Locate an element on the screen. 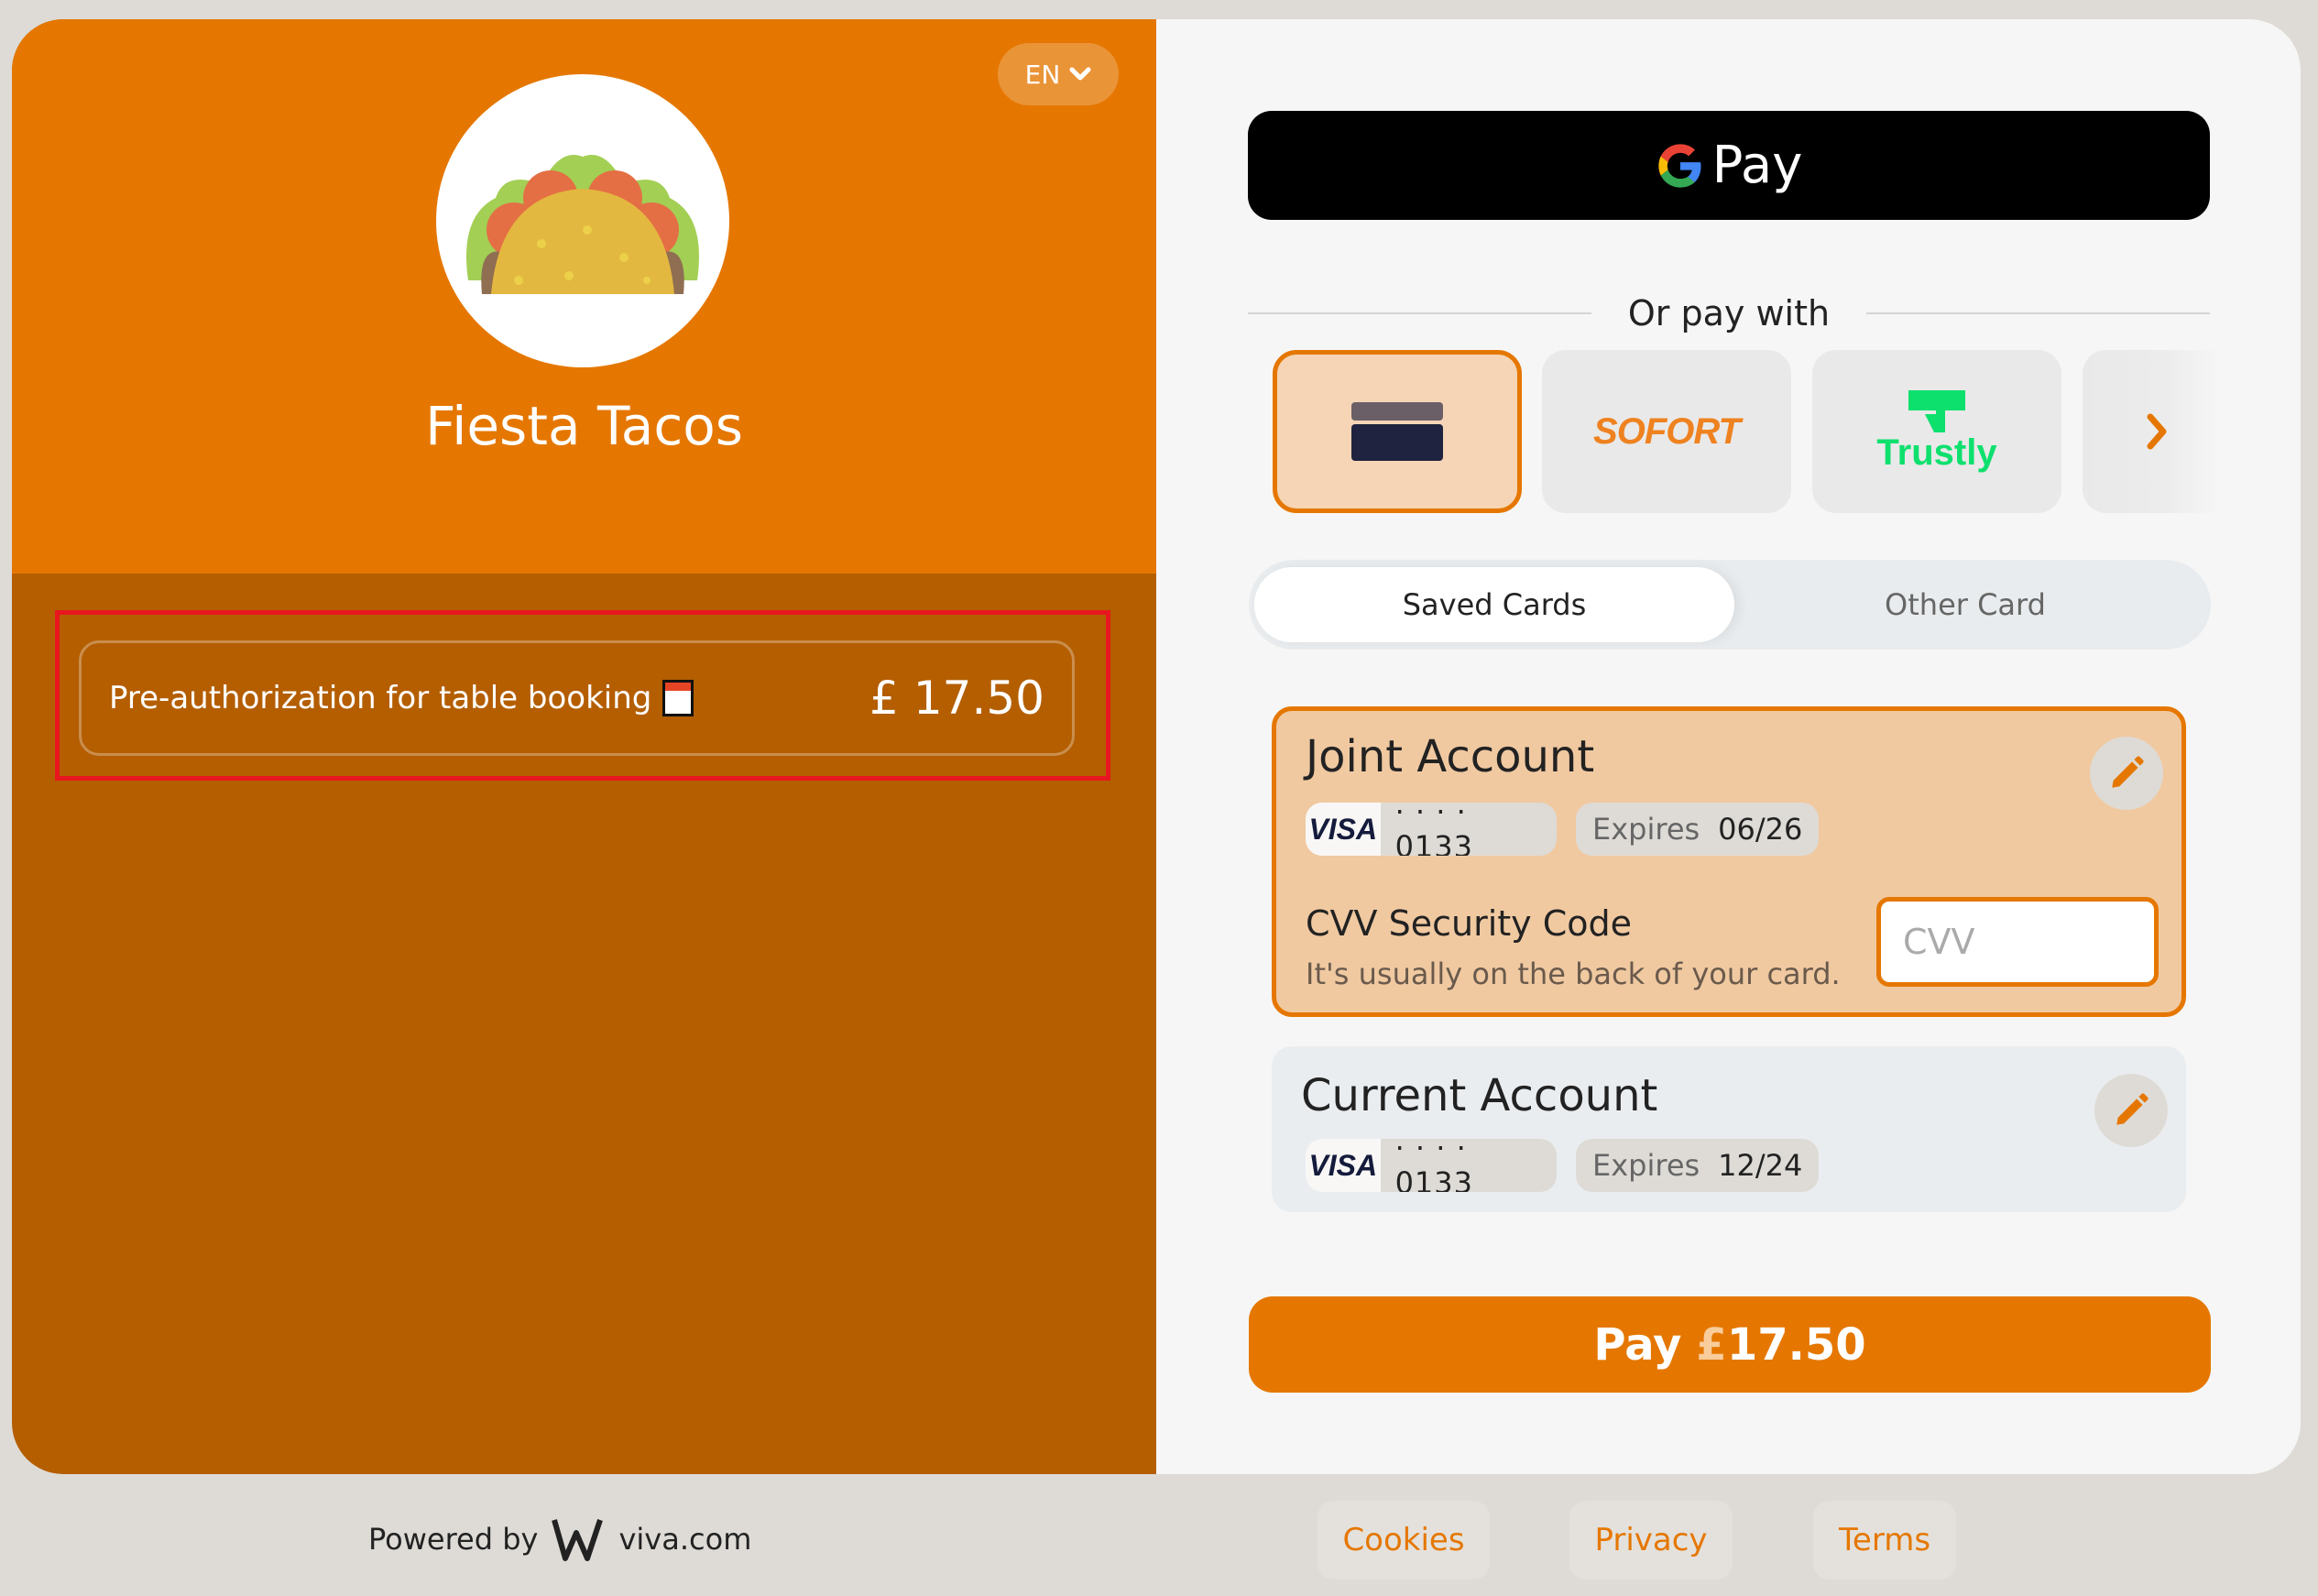 Image resolution: width=2318 pixels, height=1596 pixels. trustly-logo: Trustly is located at coordinates (1936, 431).